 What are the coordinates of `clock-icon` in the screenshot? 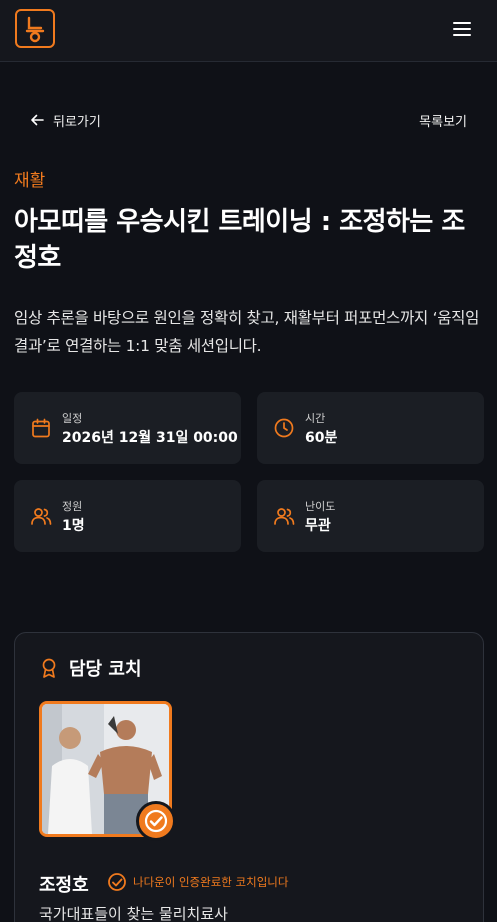 It's located at (284, 428).